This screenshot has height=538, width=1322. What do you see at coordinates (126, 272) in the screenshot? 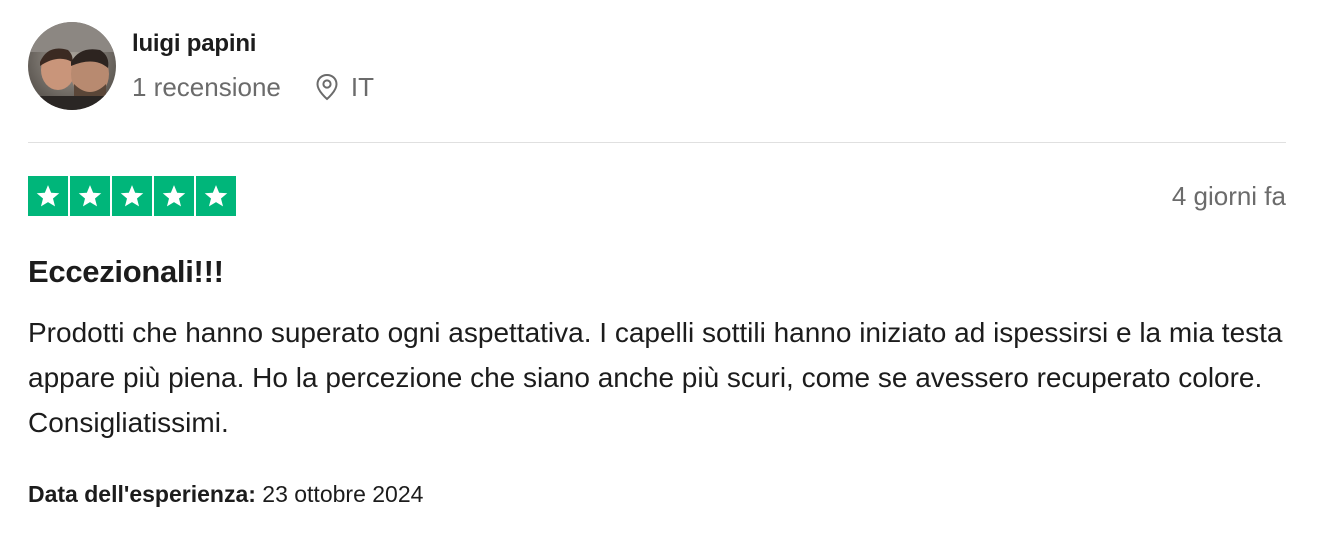
I see `review-title: Eccezionali!!!` at bounding box center [126, 272].